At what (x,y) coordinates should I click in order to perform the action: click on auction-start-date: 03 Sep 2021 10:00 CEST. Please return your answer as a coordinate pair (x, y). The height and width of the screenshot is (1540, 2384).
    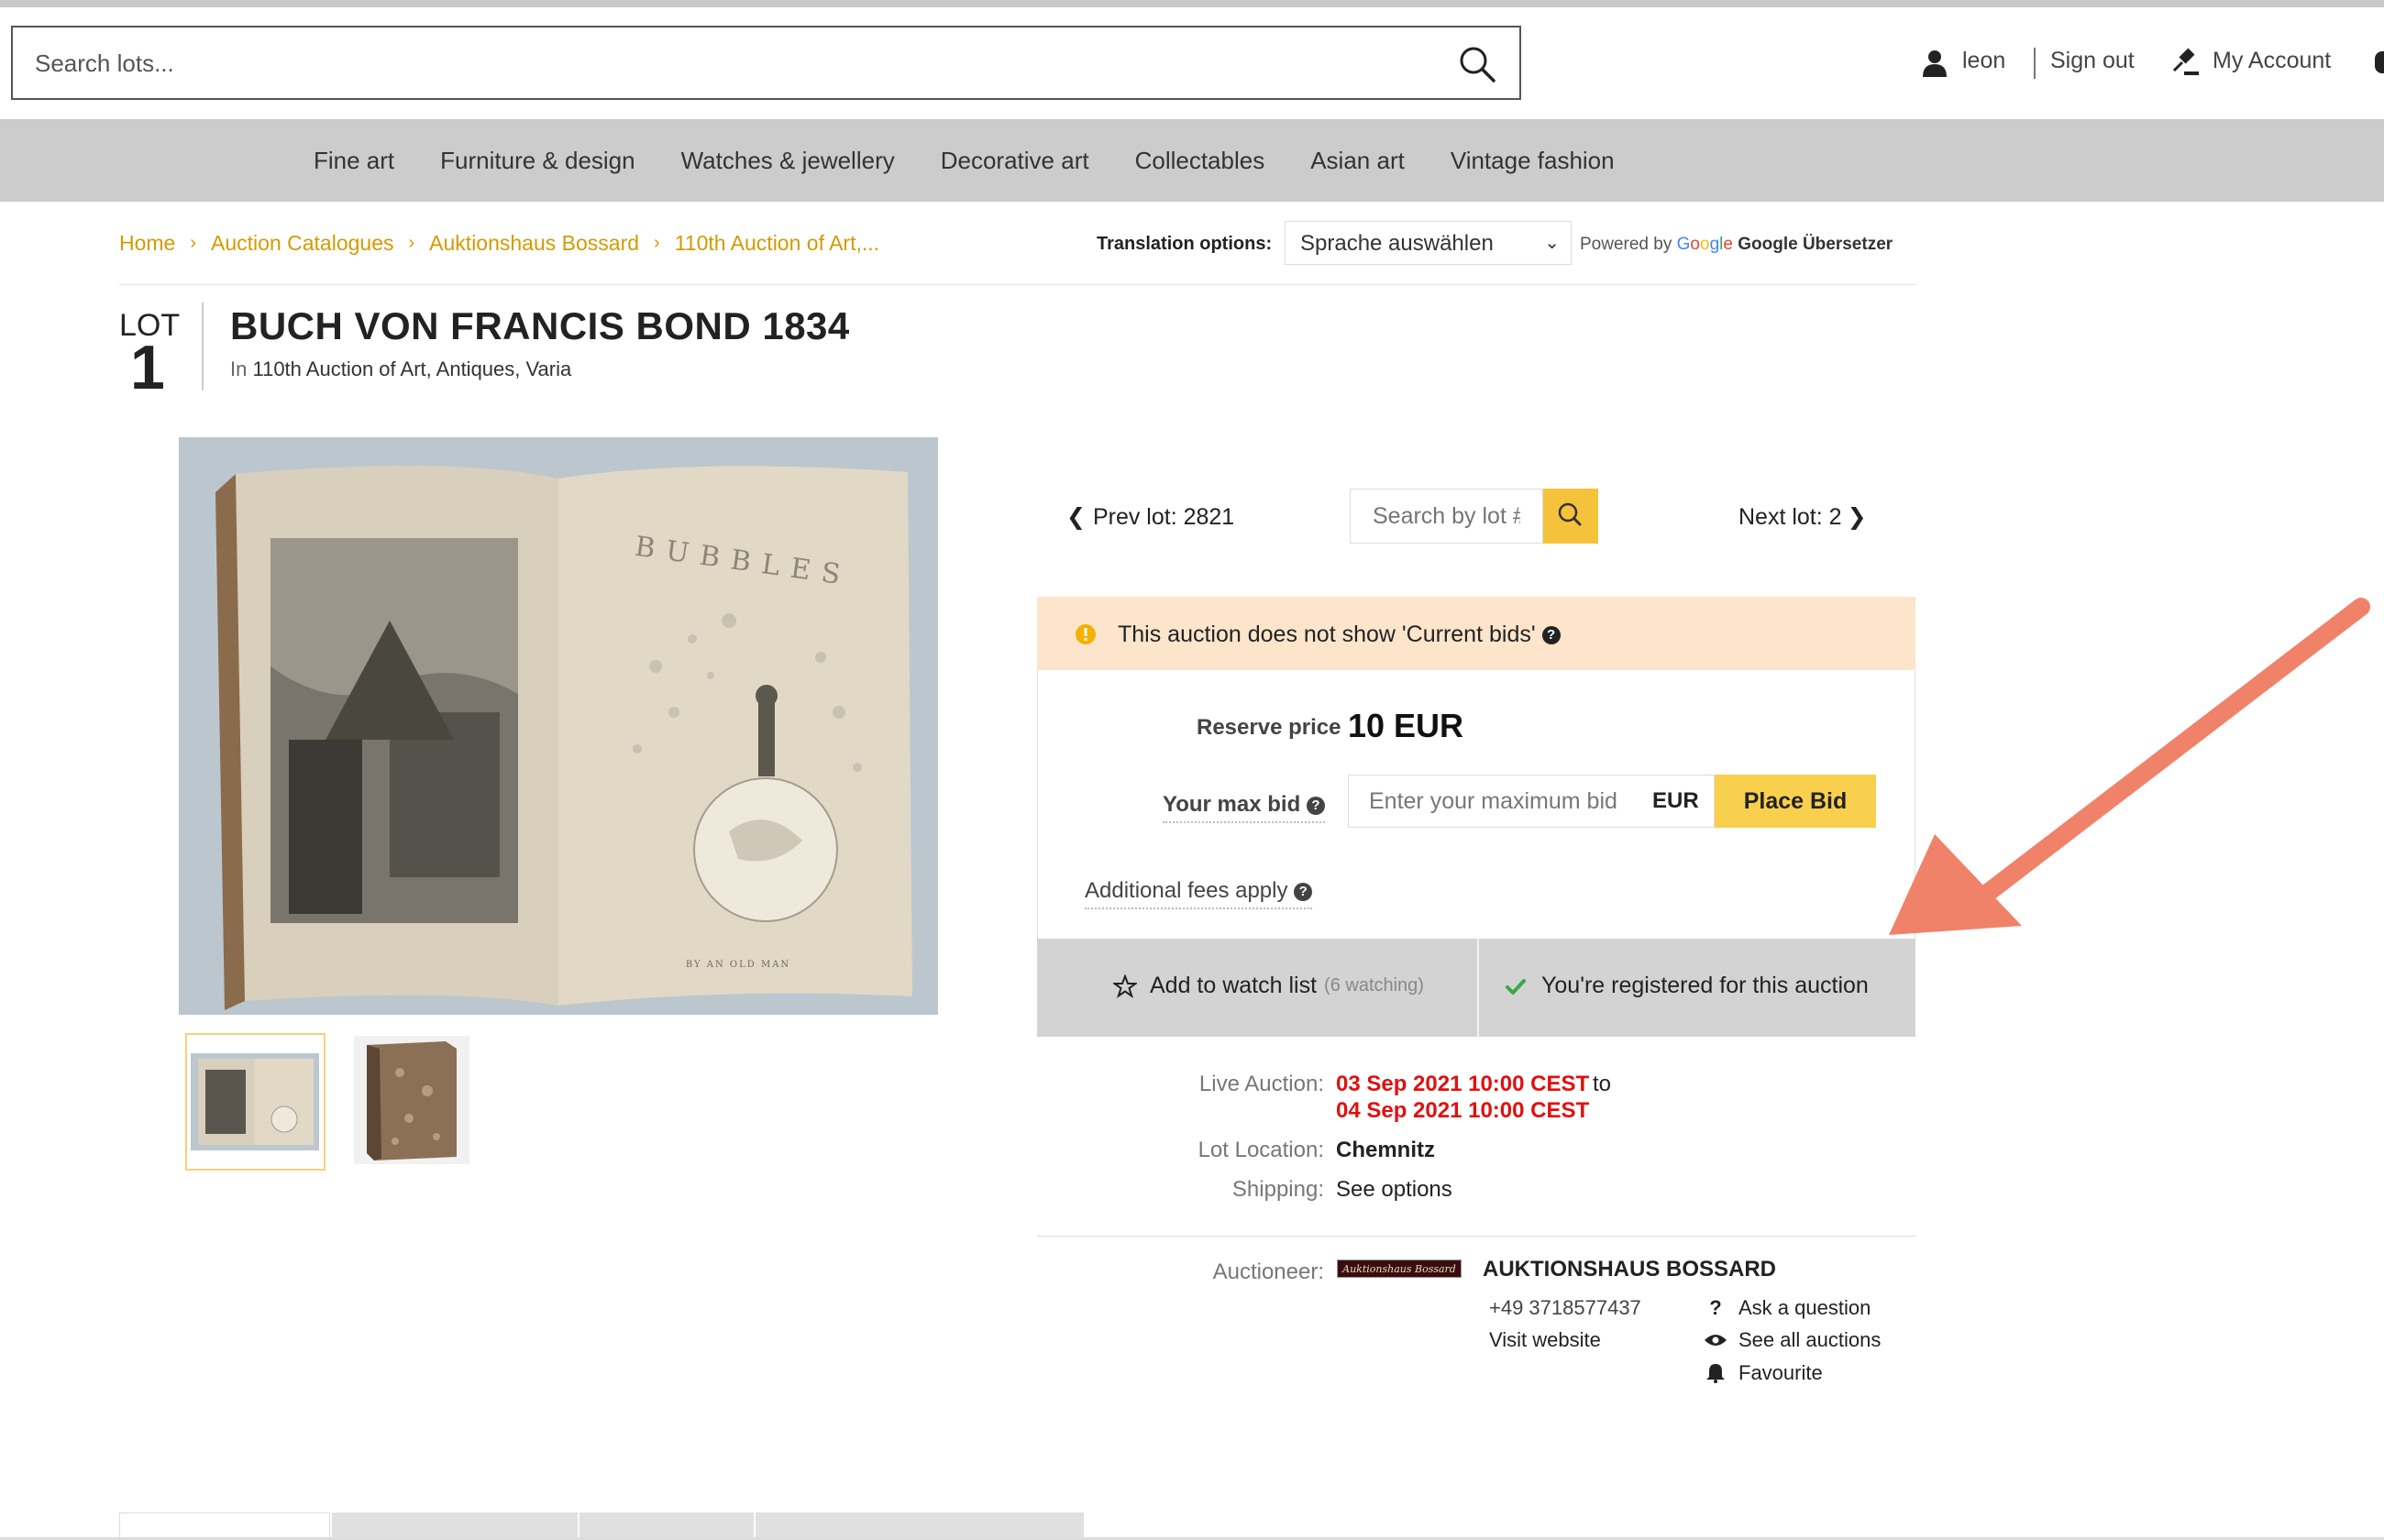
    Looking at the image, I should click on (1463, 1084).